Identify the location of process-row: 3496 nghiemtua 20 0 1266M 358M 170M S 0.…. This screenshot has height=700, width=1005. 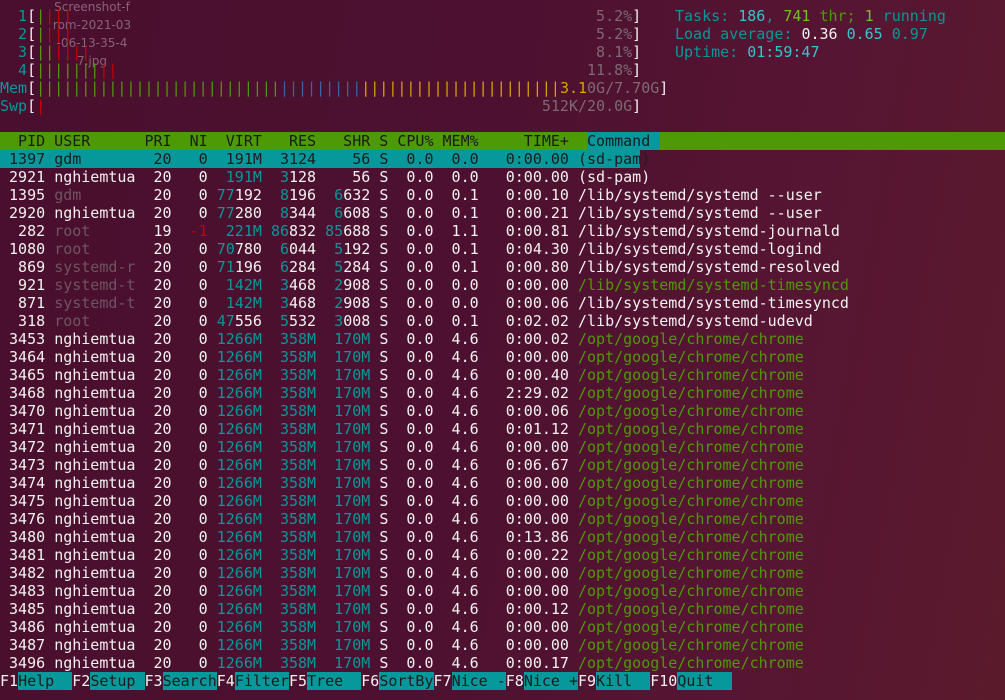
(502, 663).